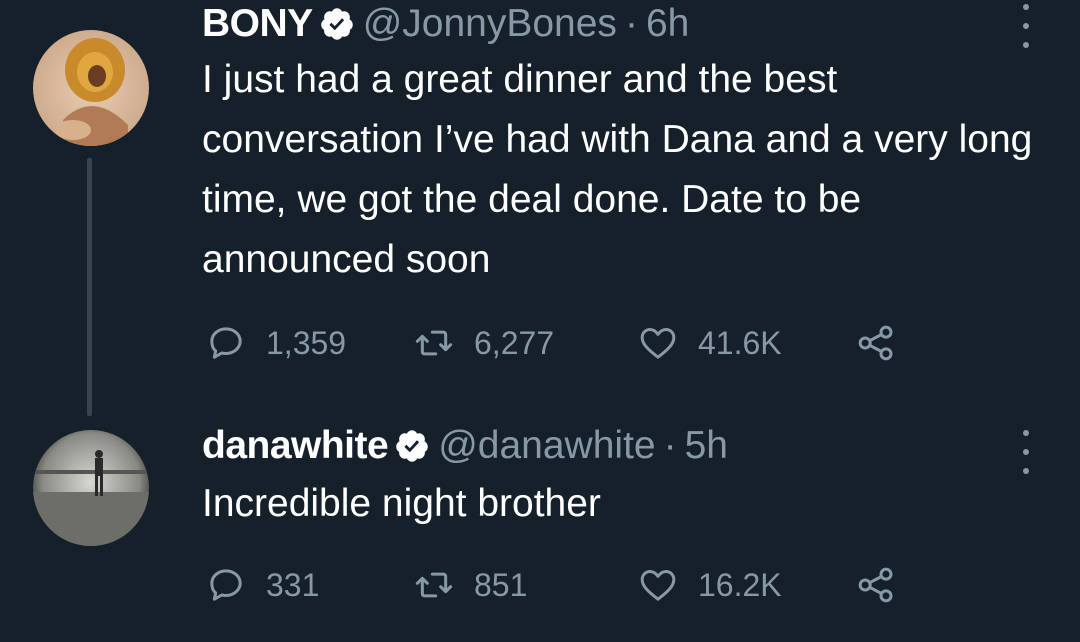 The width and height of the screenshot is (1080, 642). I want to click on tweet-header: danawhite @danawhite · 5h, so click(465, 446).